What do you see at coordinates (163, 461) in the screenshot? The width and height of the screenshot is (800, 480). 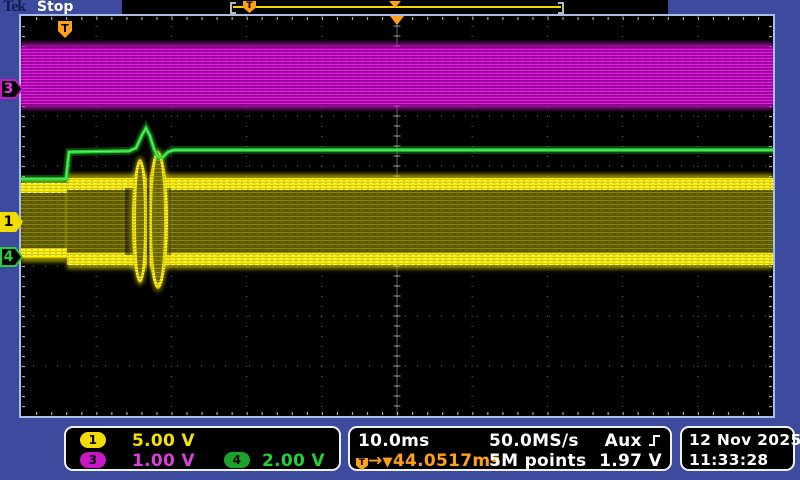 I see `channel-3-scale: 1.00 V` at bounding box center [163, 461].